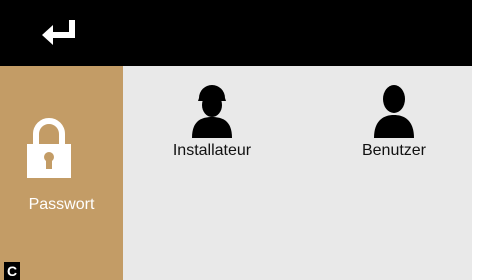 This screenshot has width=478, height=280. What do you see at coordinates (212, 150) in the screenshot?
I see `installer-label: Installateur` at bounding box center [212, 150].